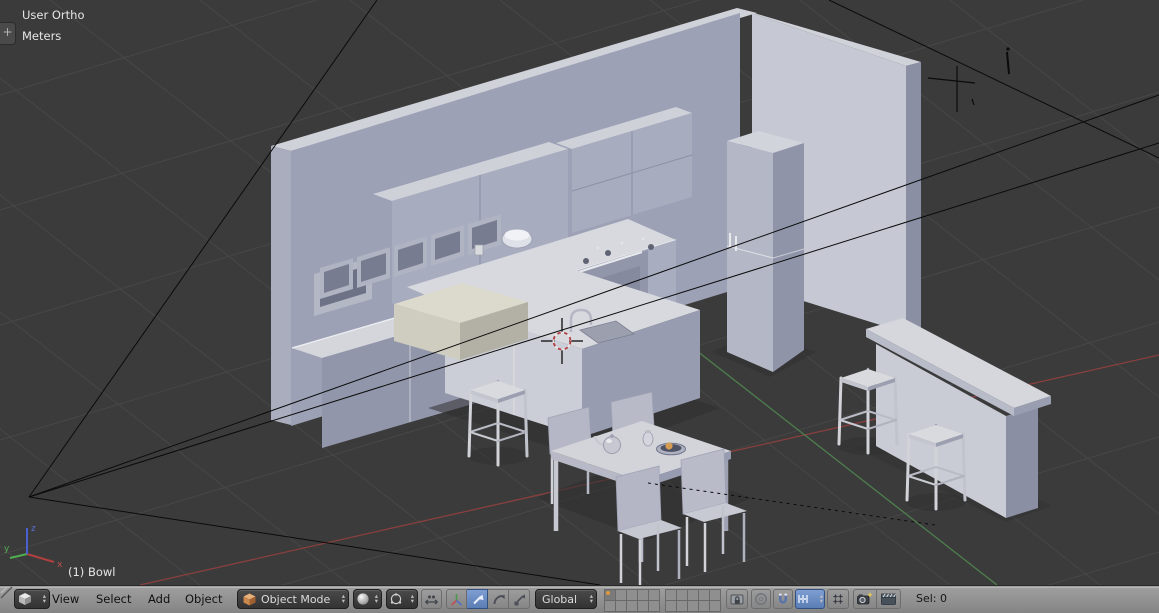 Image resolution: width=1159 pixels, height=613 pixels. Describe the element at coordinates (45, 599) in the screenshot. I see `editor-type-stepper: ▴ ▾` at that location.